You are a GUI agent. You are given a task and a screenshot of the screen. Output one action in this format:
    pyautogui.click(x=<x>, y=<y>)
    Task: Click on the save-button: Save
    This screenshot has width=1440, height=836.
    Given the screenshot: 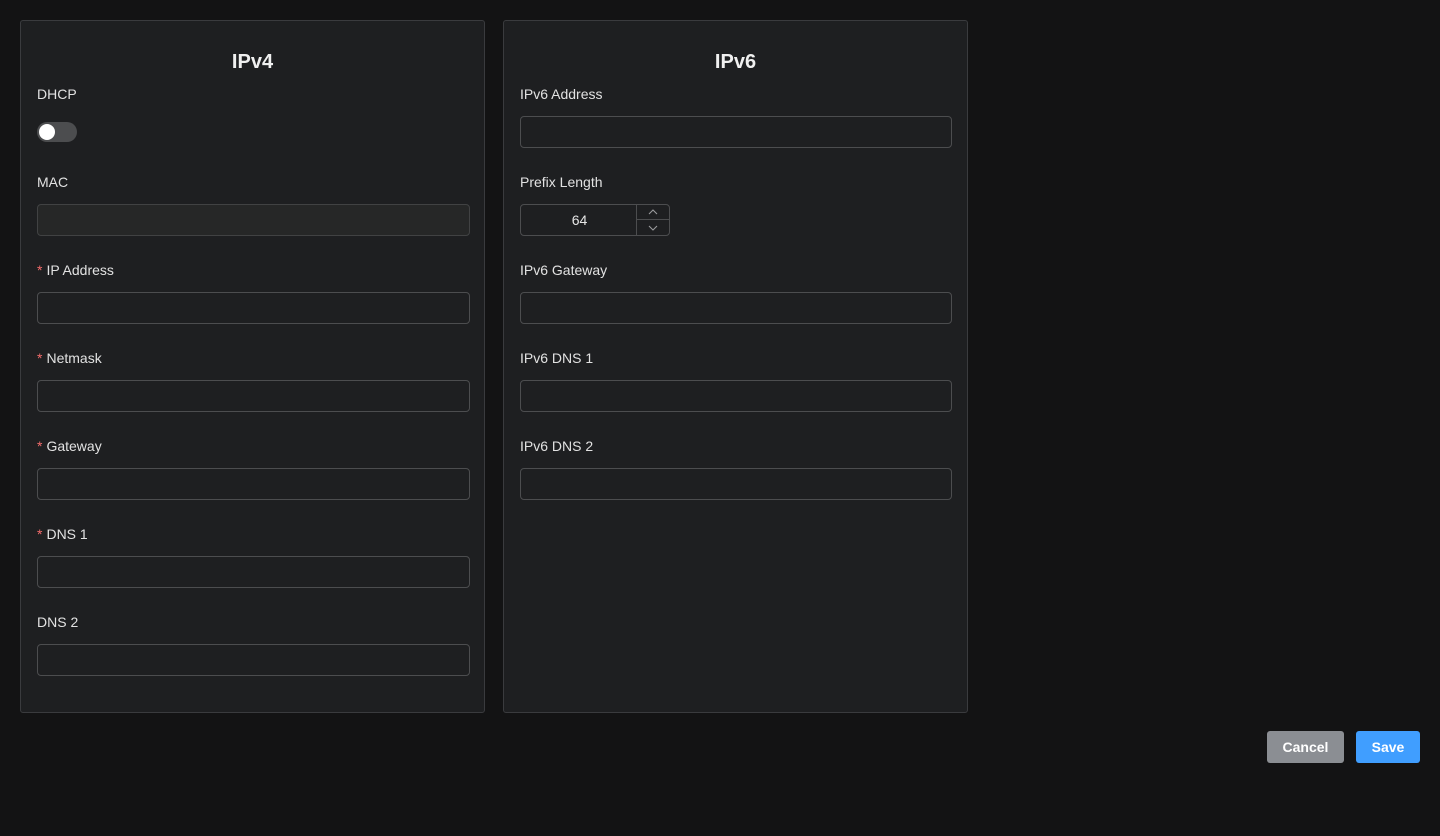 What is the action you would take?
    pyautogui.click(x=1388, y=747)
    